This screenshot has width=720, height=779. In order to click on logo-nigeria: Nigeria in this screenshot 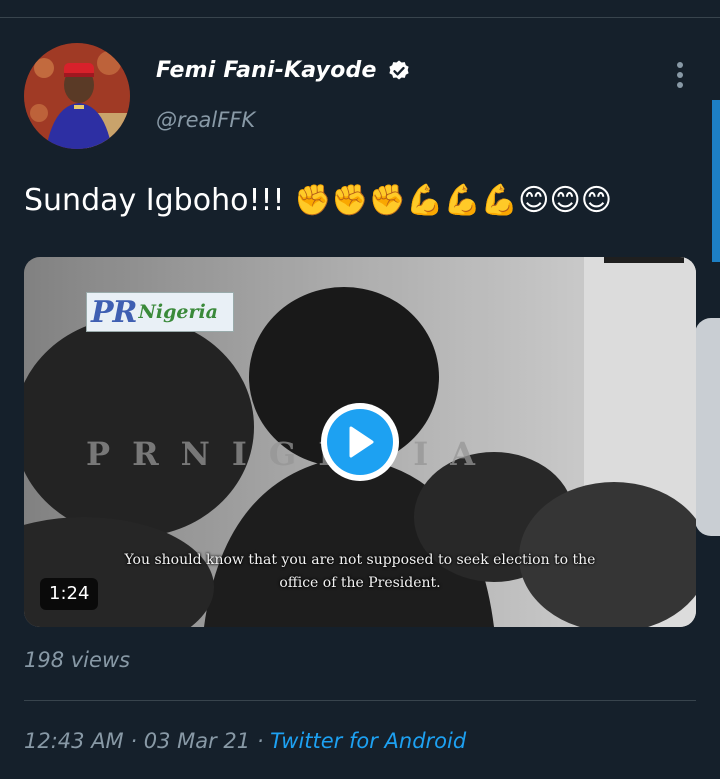, I will do `click(178, 312)`.